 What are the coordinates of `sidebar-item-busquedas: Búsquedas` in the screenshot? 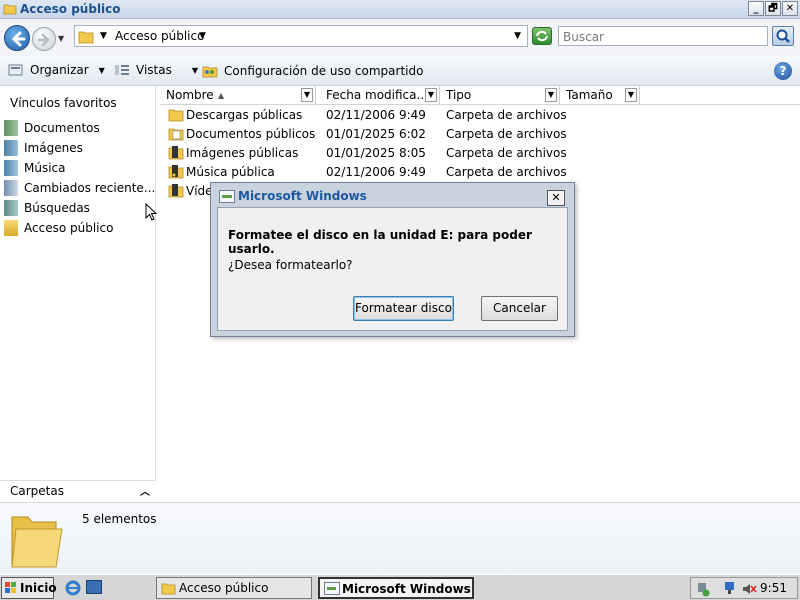 It's located at (78, 208).